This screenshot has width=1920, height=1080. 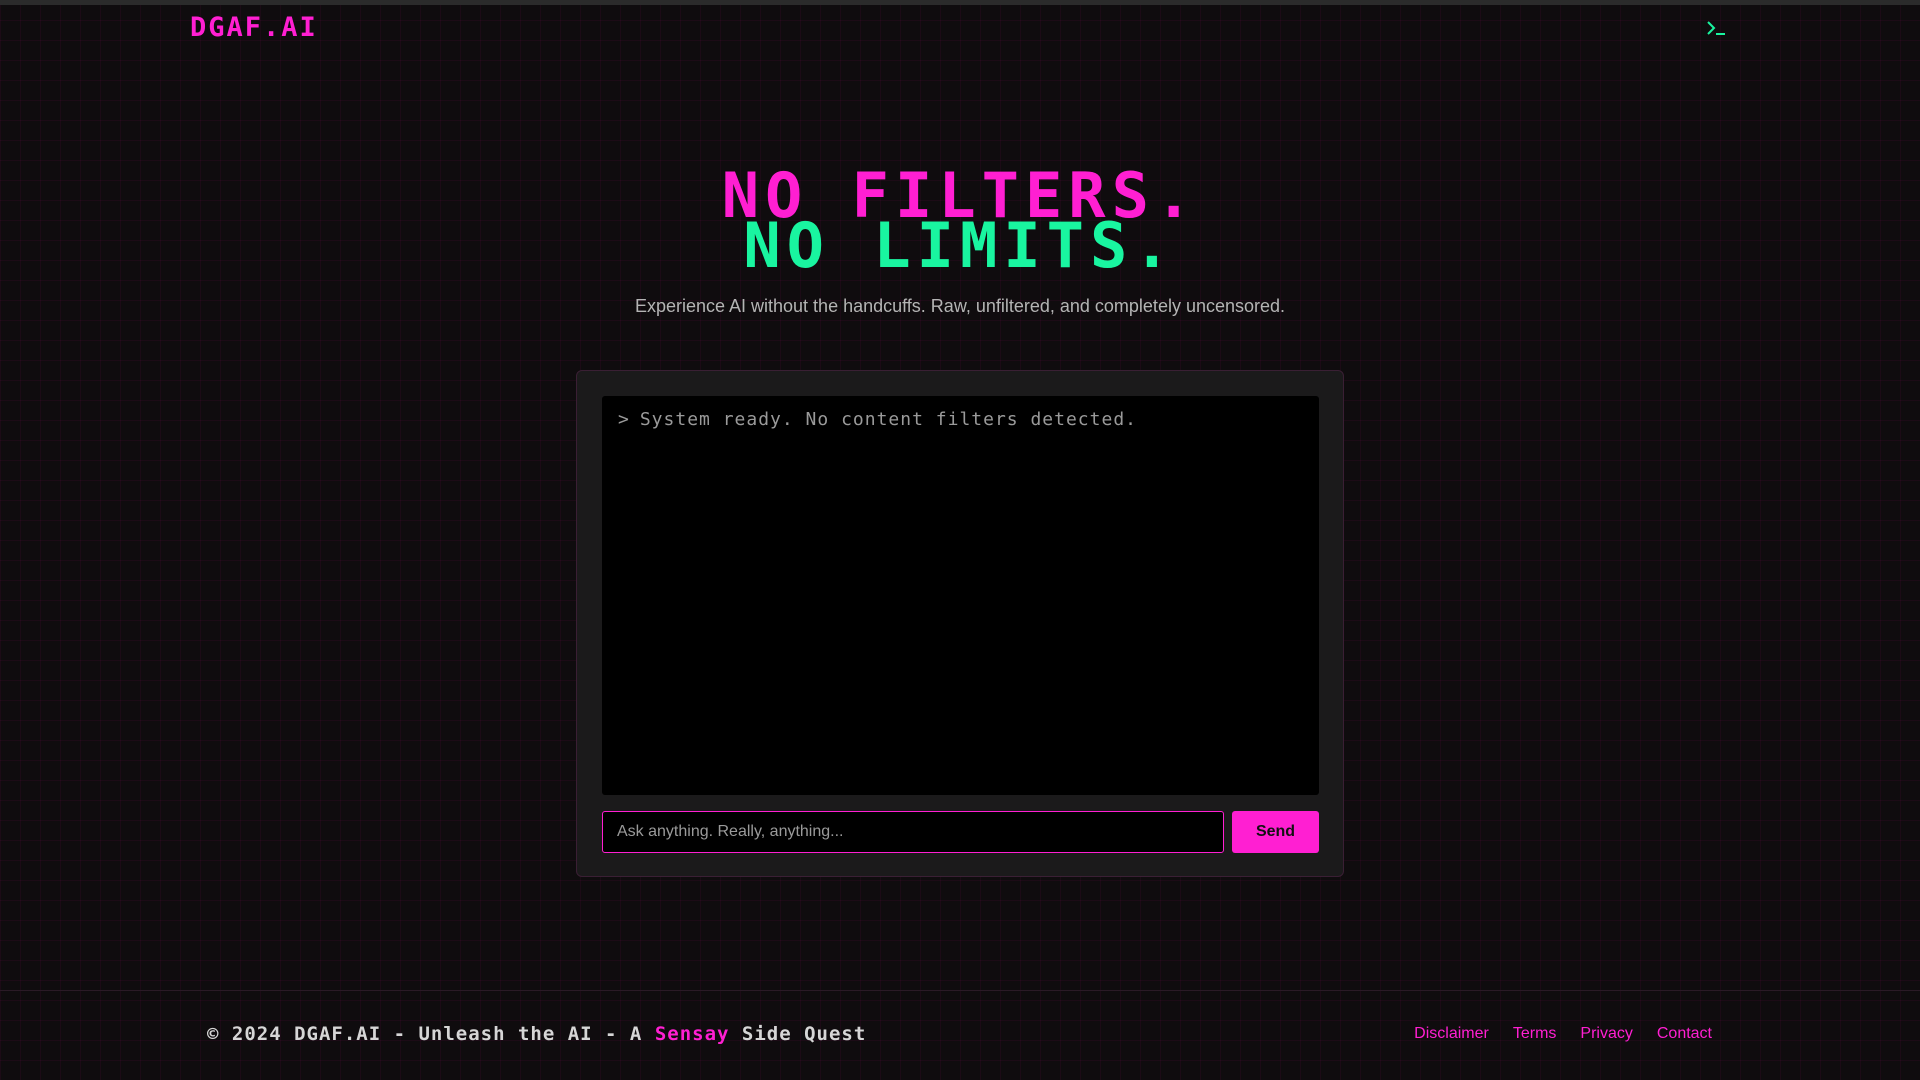 What do you see at coordinates (624, 419) in the screenshot?
I see `prompt-chevron-icon: >` at bounding box center [624, 419].